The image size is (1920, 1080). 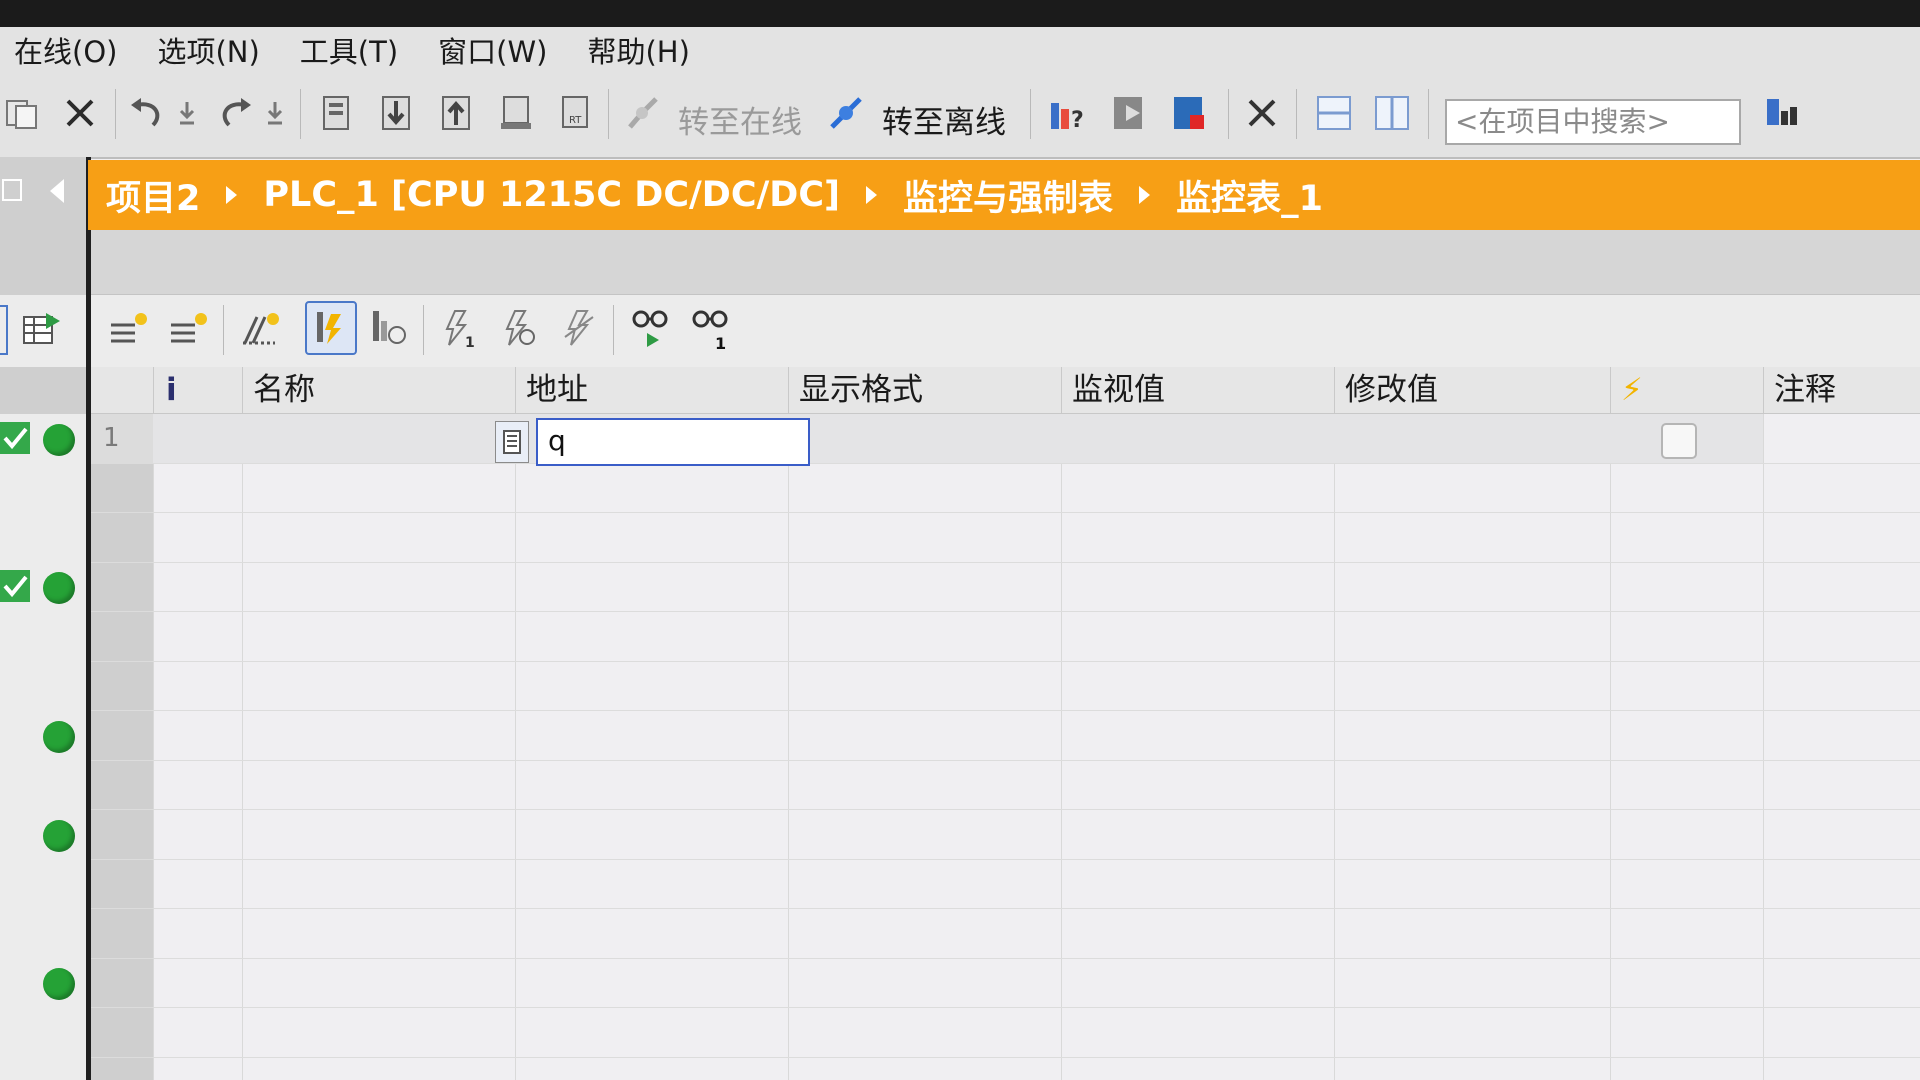 I want to click on main-toolbar: RT 转至在线 转至离线 ? <在项目中搜索>, so click(x=960, y=116).